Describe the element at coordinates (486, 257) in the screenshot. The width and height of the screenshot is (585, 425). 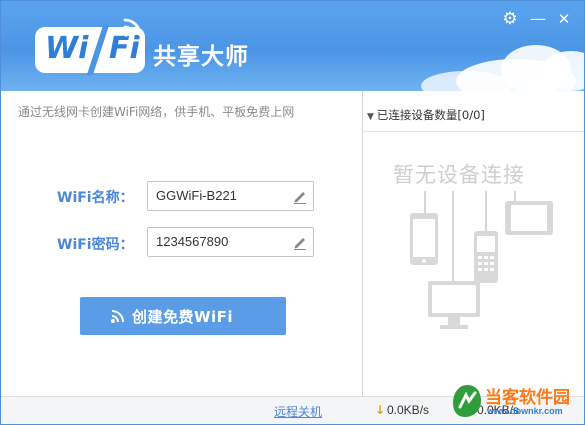
I see `feature-phone-icon` at that location.